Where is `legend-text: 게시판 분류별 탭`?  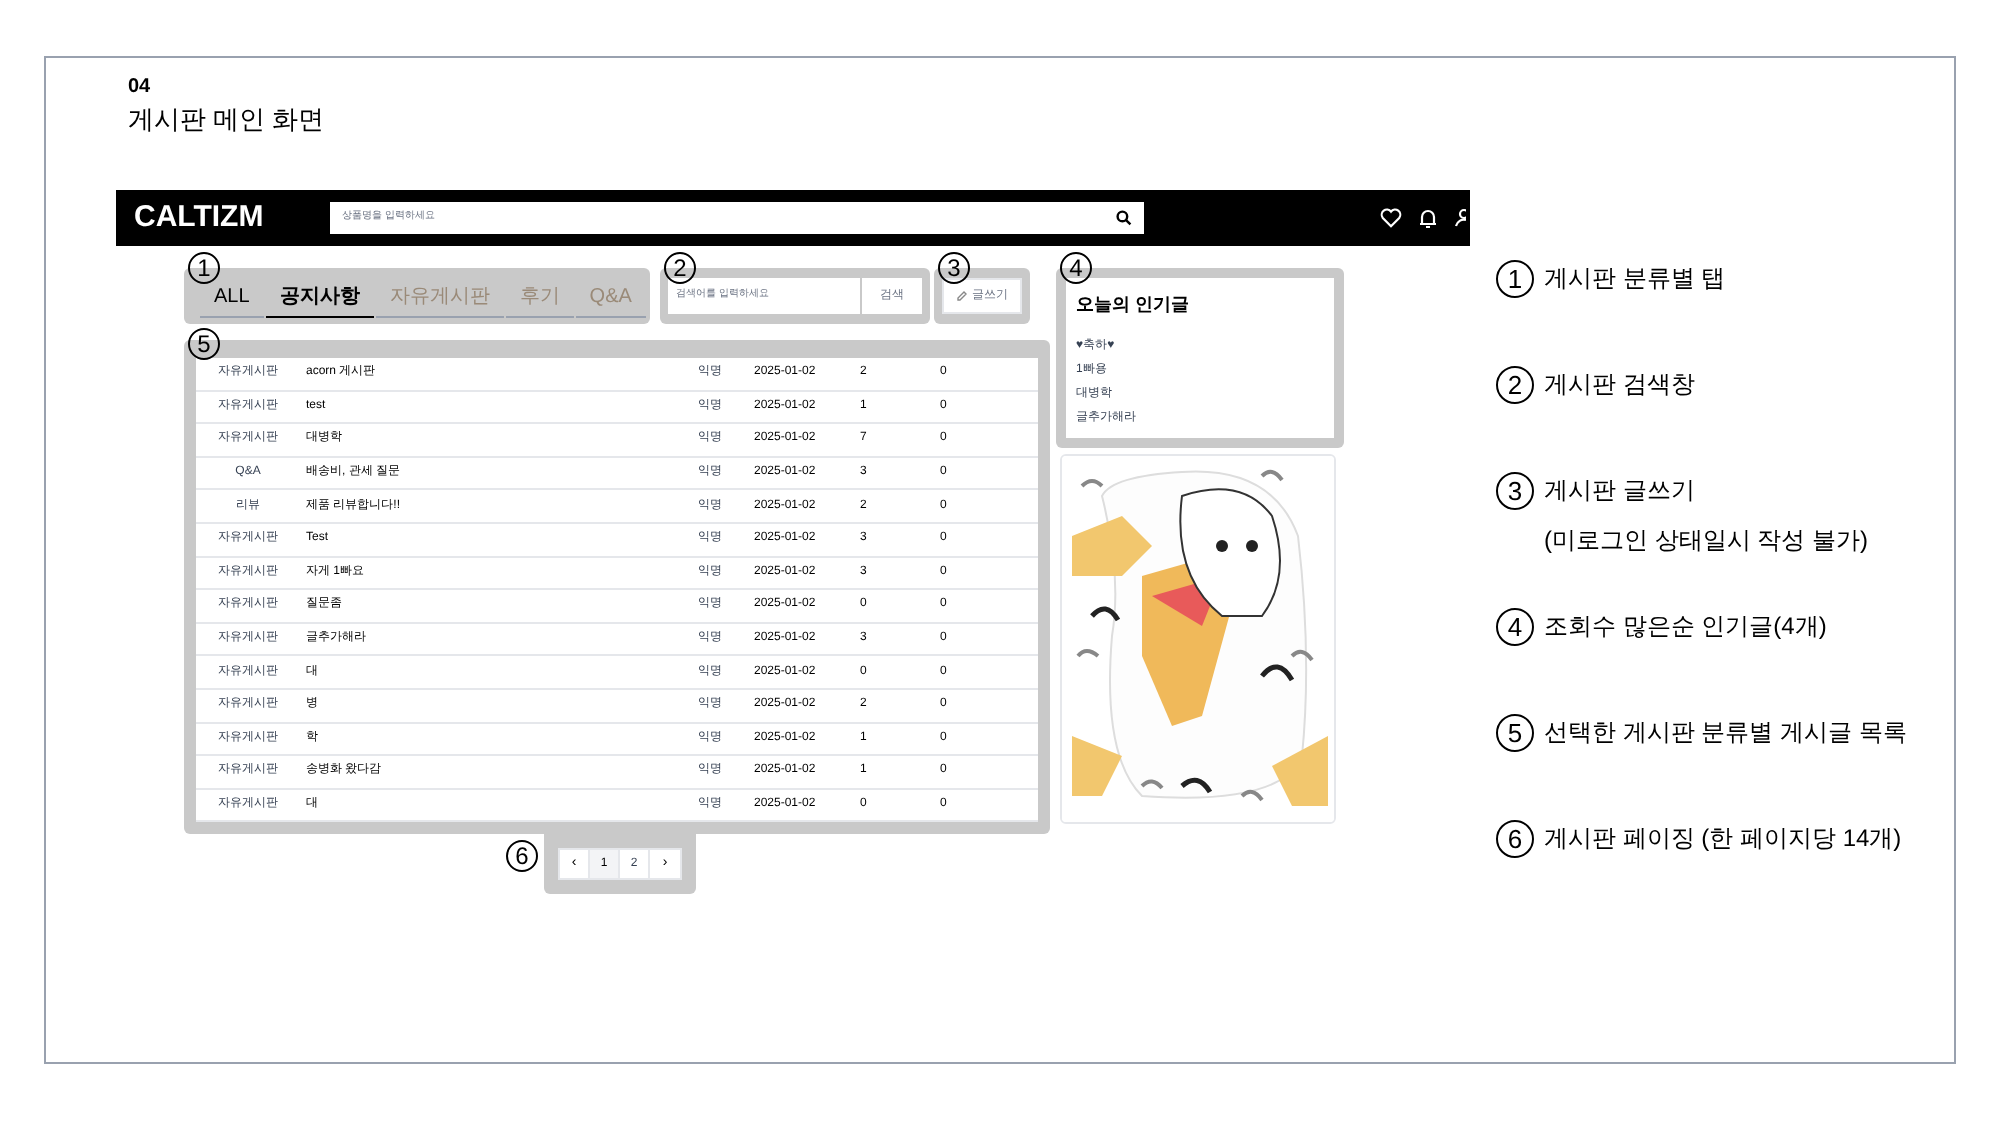
legend-text: 게시판 분류별 탭 is located at coordinates (1635, 279).